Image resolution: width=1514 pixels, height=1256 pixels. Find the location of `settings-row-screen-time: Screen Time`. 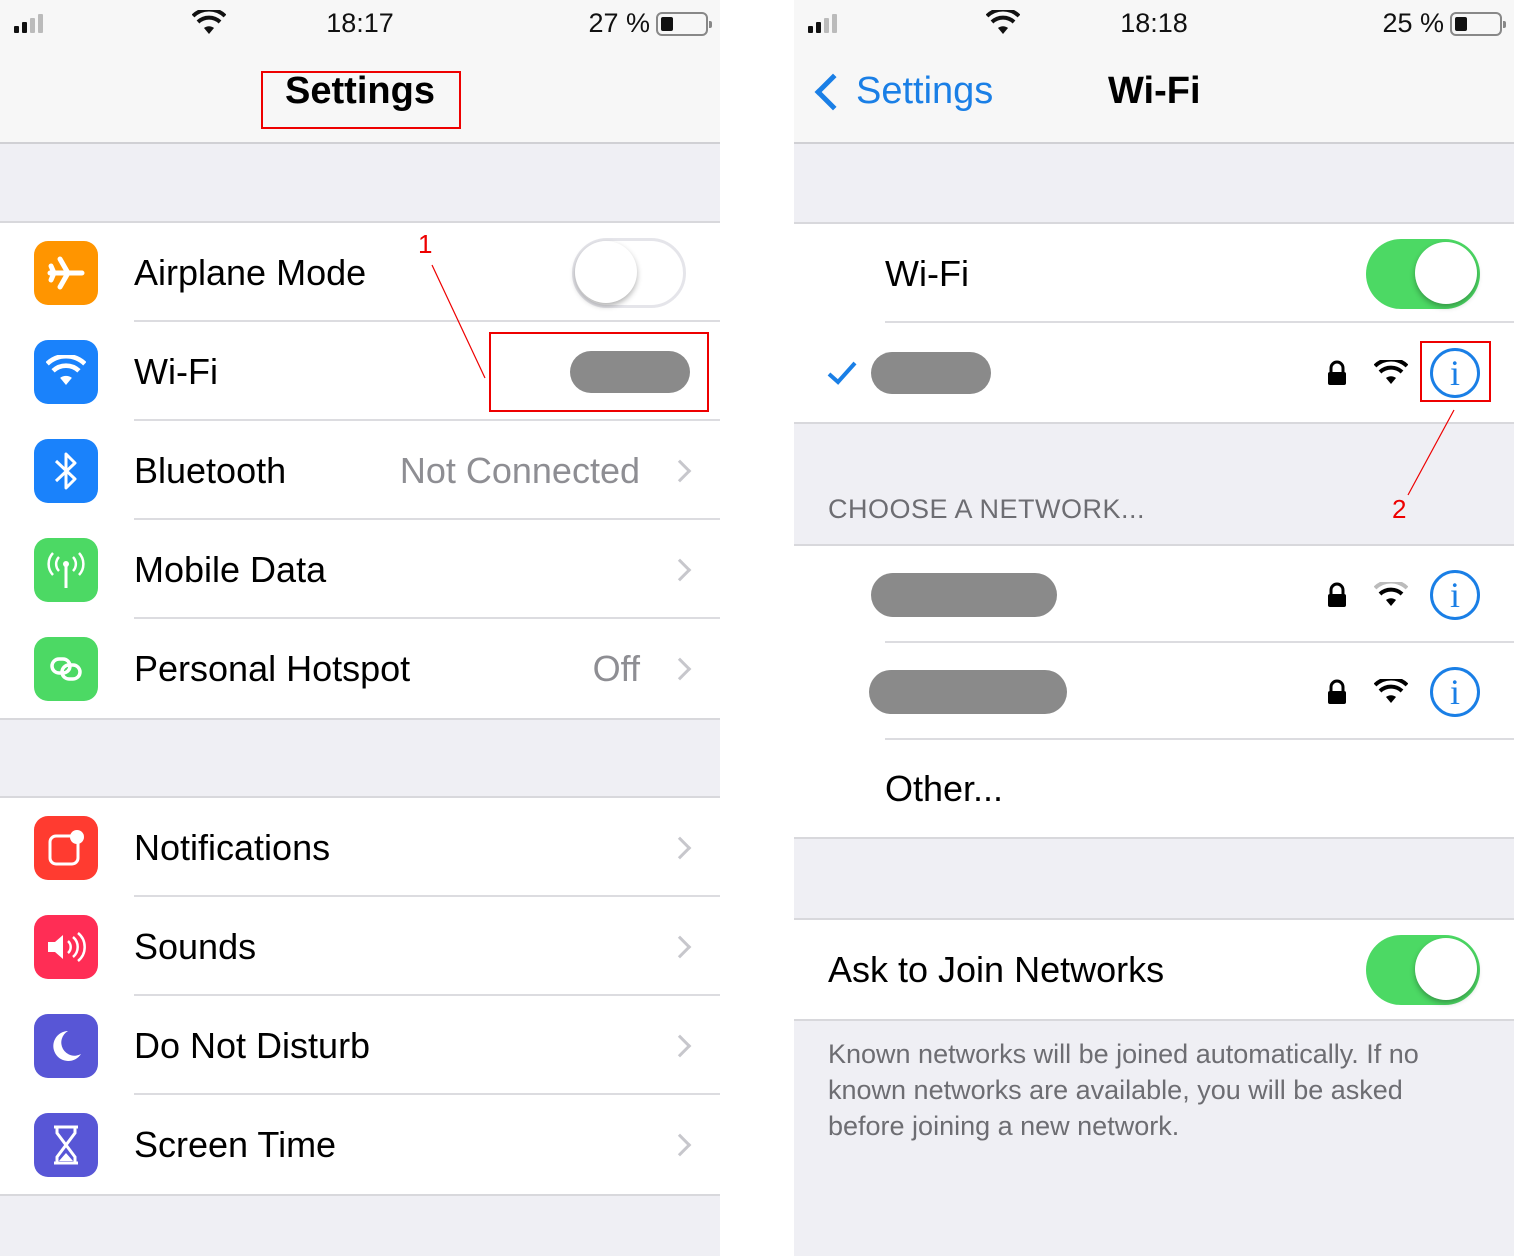

settings-row-screen-time: Screen Time is located at coordinates (360, 1144).